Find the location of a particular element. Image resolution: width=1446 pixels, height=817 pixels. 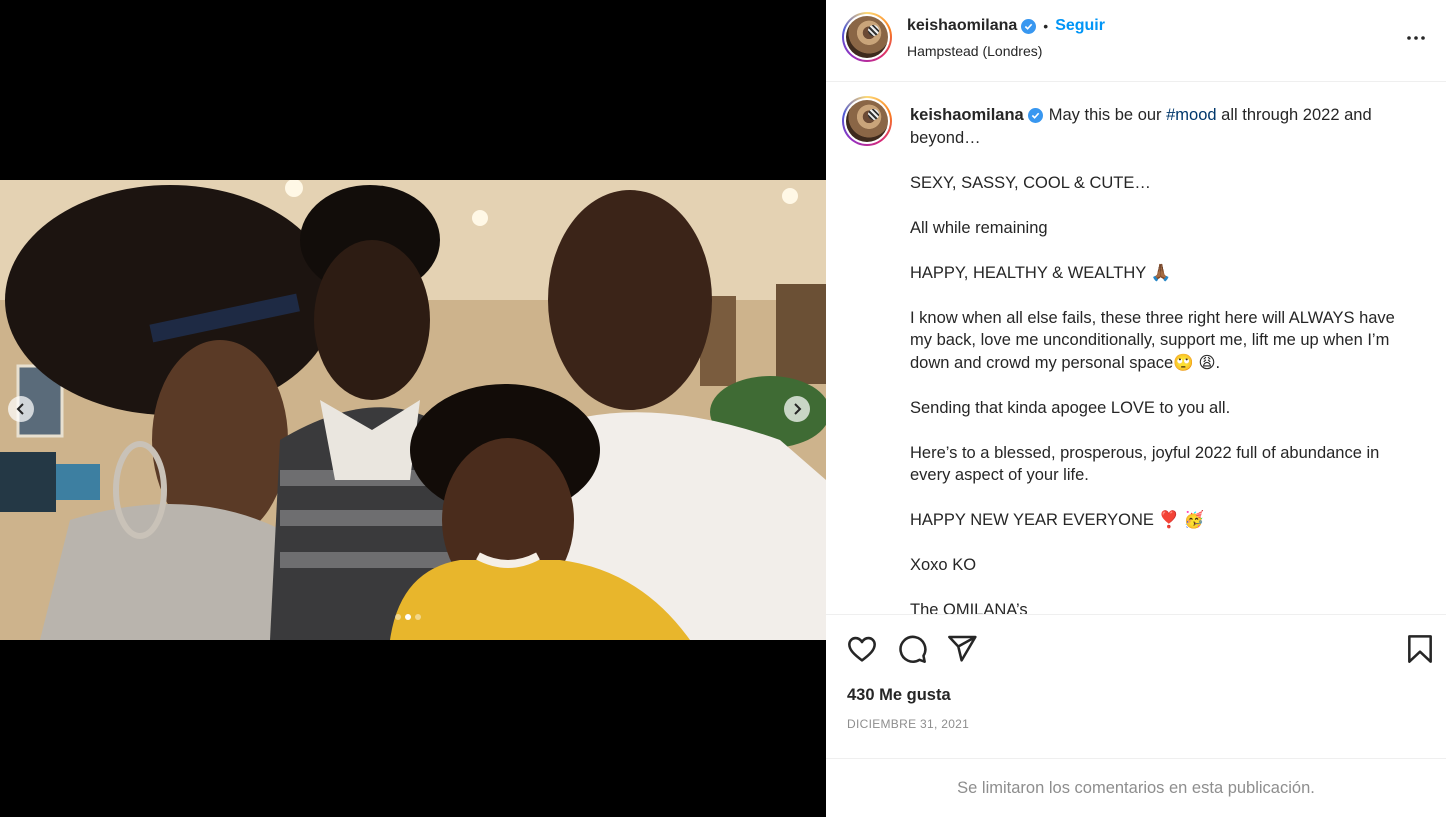

carousel-prev-button is located at coordinates (21, 409).